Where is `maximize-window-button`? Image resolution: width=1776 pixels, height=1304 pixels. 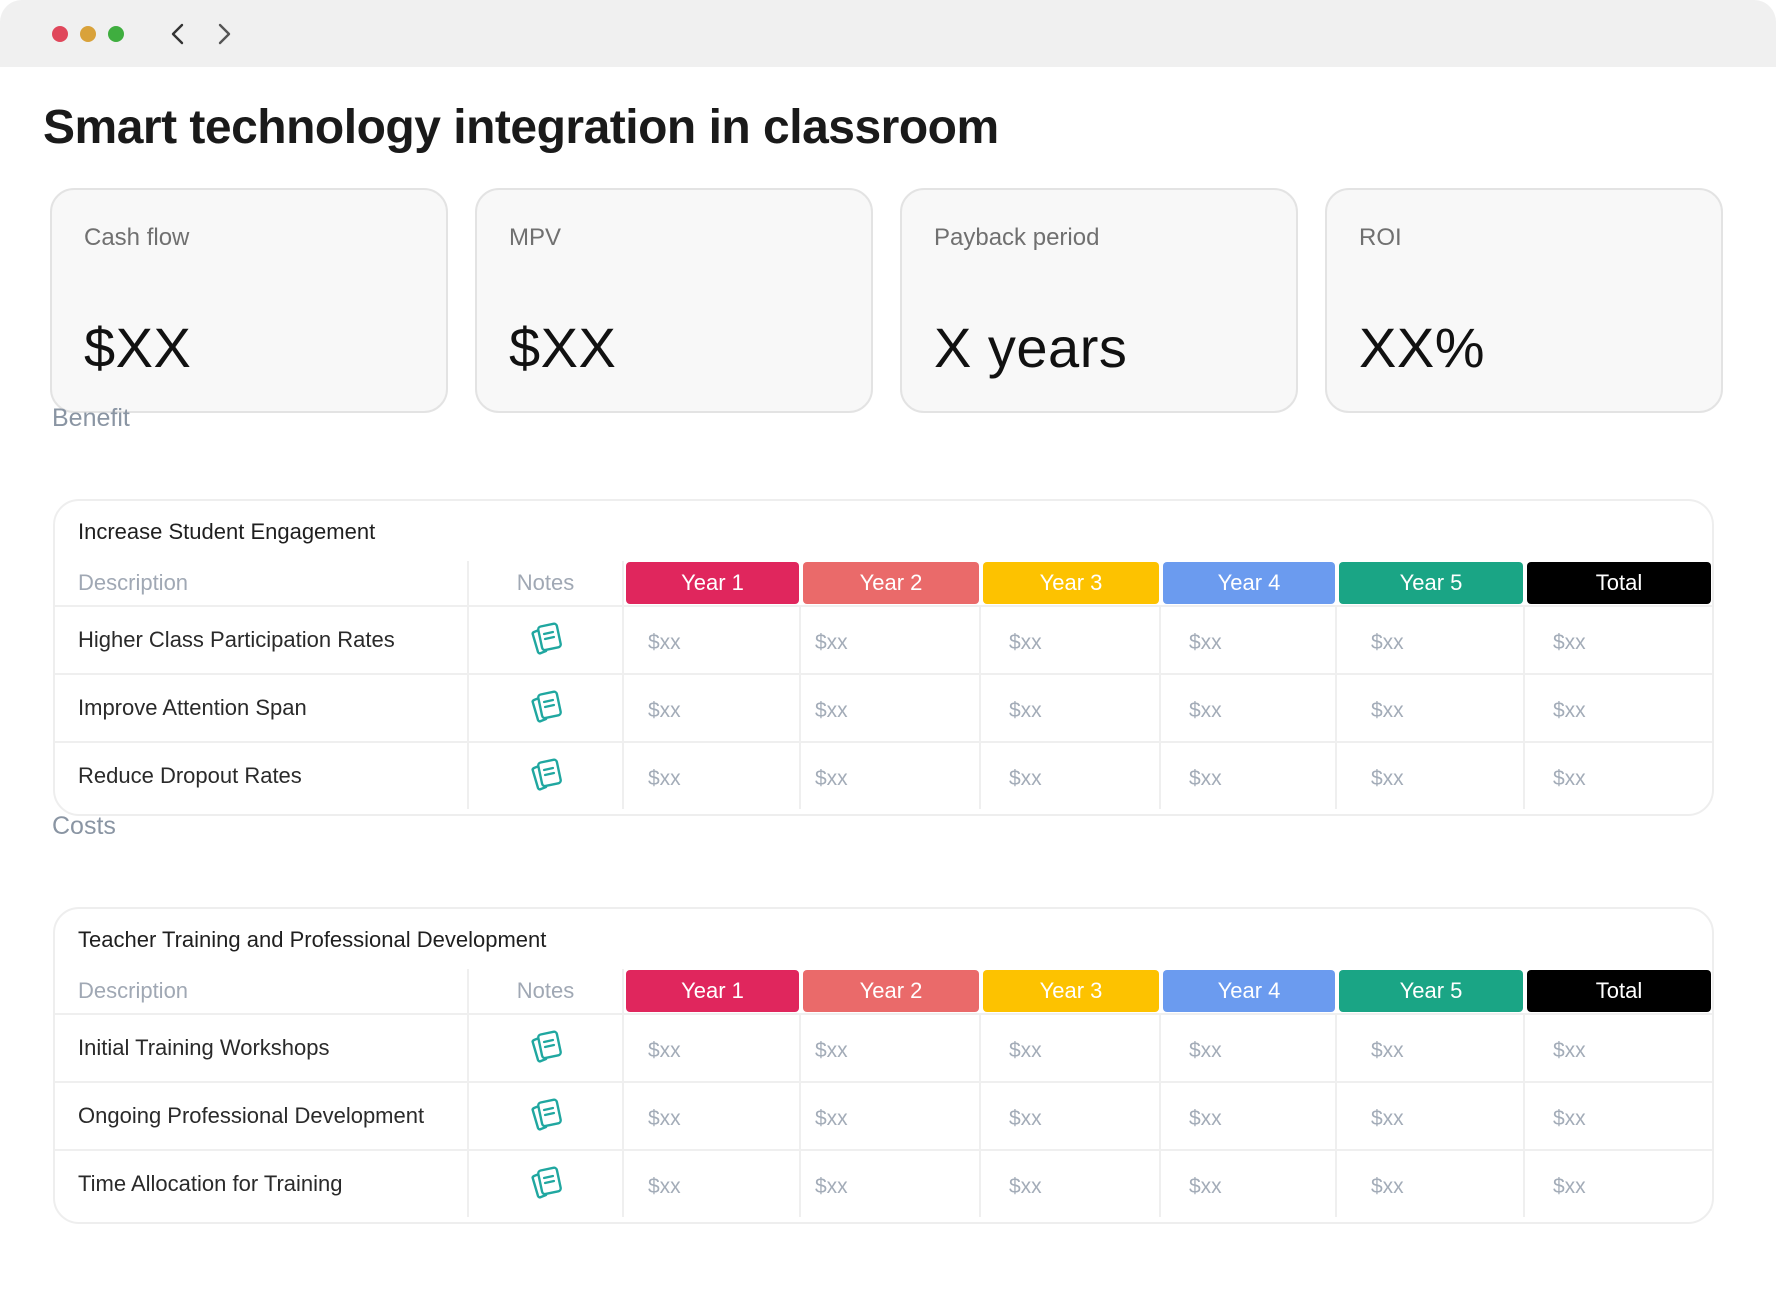
maximize-window-button is located at coordinates (116, 33).